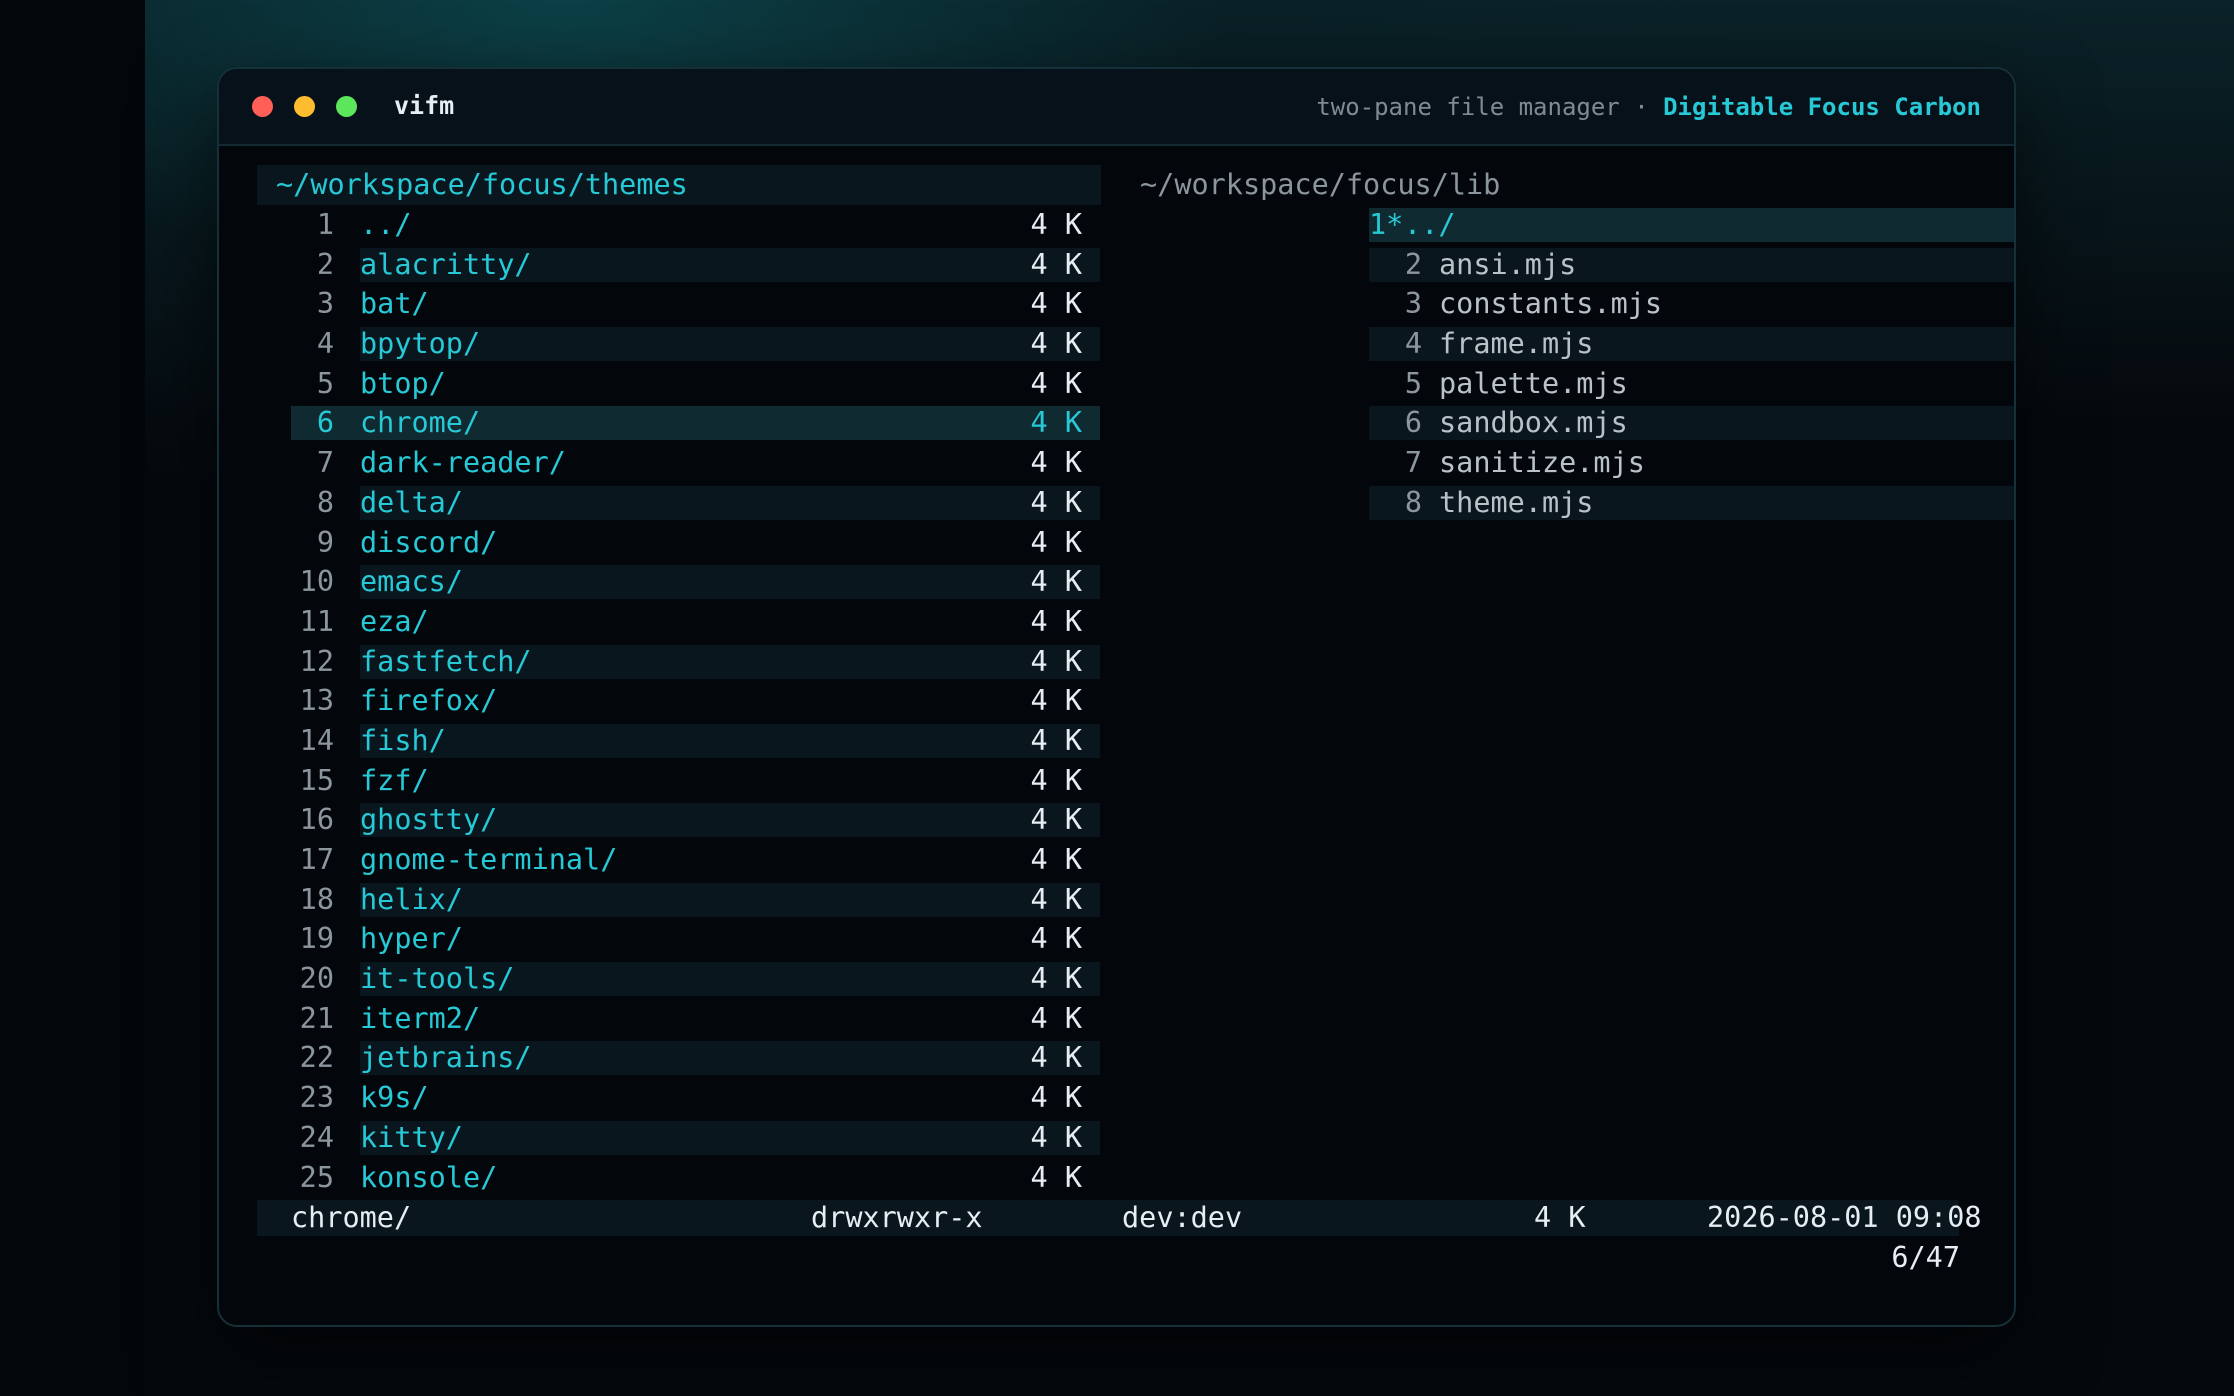 Image resolution: width=2234 pixels, height=1396 pixels. I want to click on row-number: 21, so click(316, 1018).